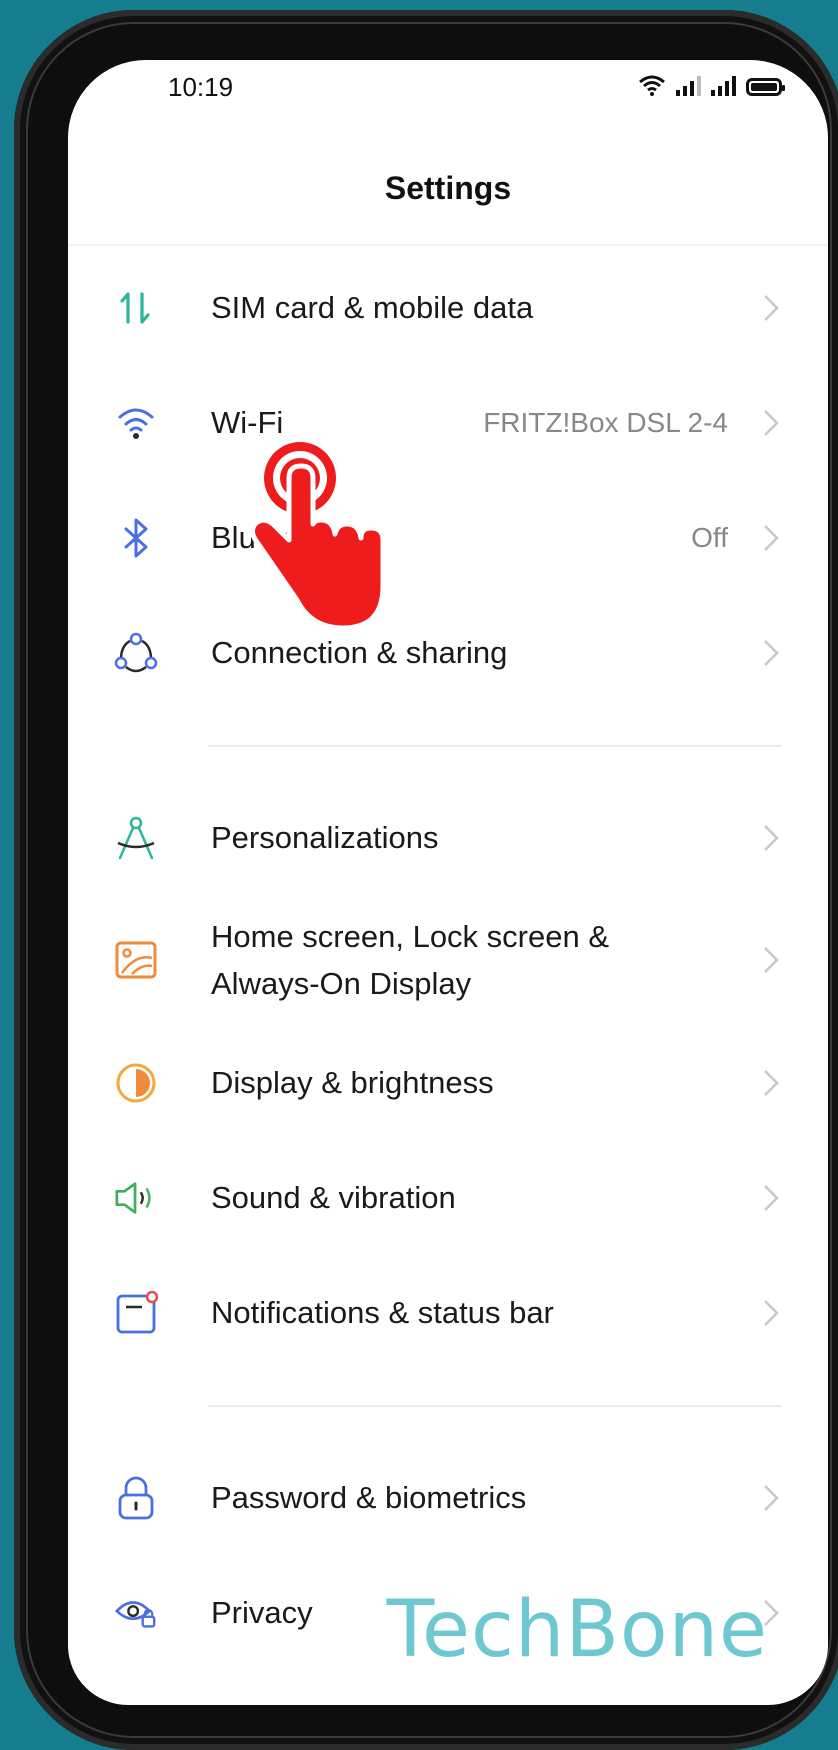  I want to click on settings-item-connection: Connection & sharing, so click(448, 652).